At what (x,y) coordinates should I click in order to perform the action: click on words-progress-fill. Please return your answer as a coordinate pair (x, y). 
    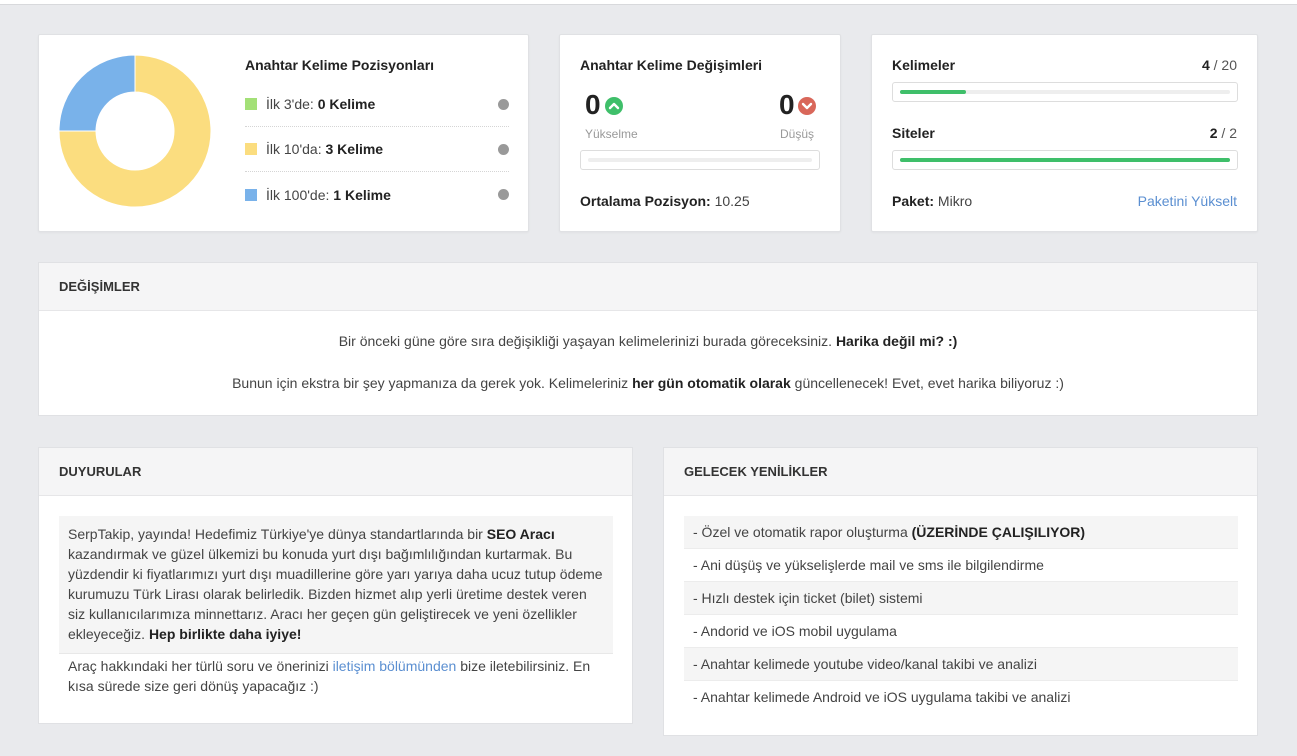
    Looking at the image, I should click on (933, 92).